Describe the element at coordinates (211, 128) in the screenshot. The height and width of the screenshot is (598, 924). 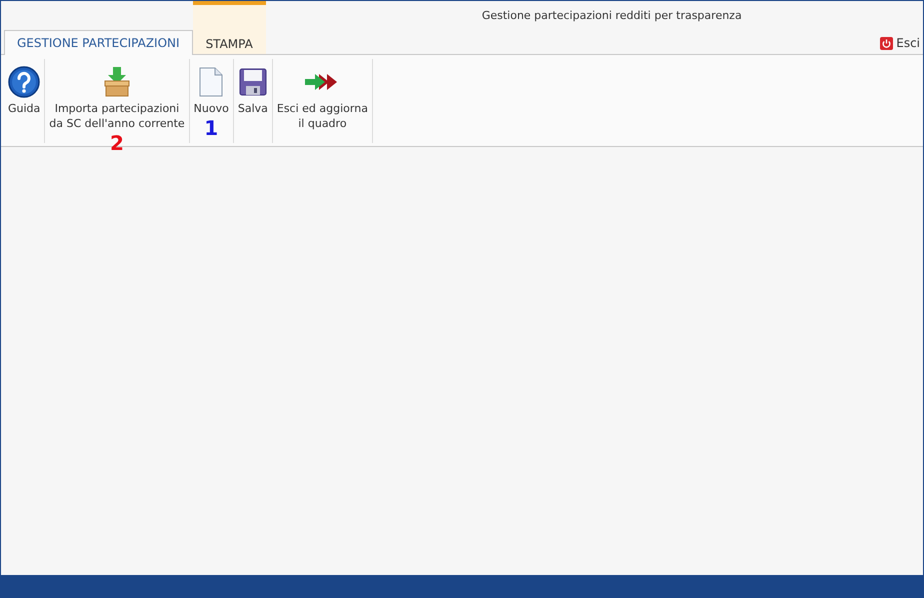
I see `callout-number: 1` at that location.